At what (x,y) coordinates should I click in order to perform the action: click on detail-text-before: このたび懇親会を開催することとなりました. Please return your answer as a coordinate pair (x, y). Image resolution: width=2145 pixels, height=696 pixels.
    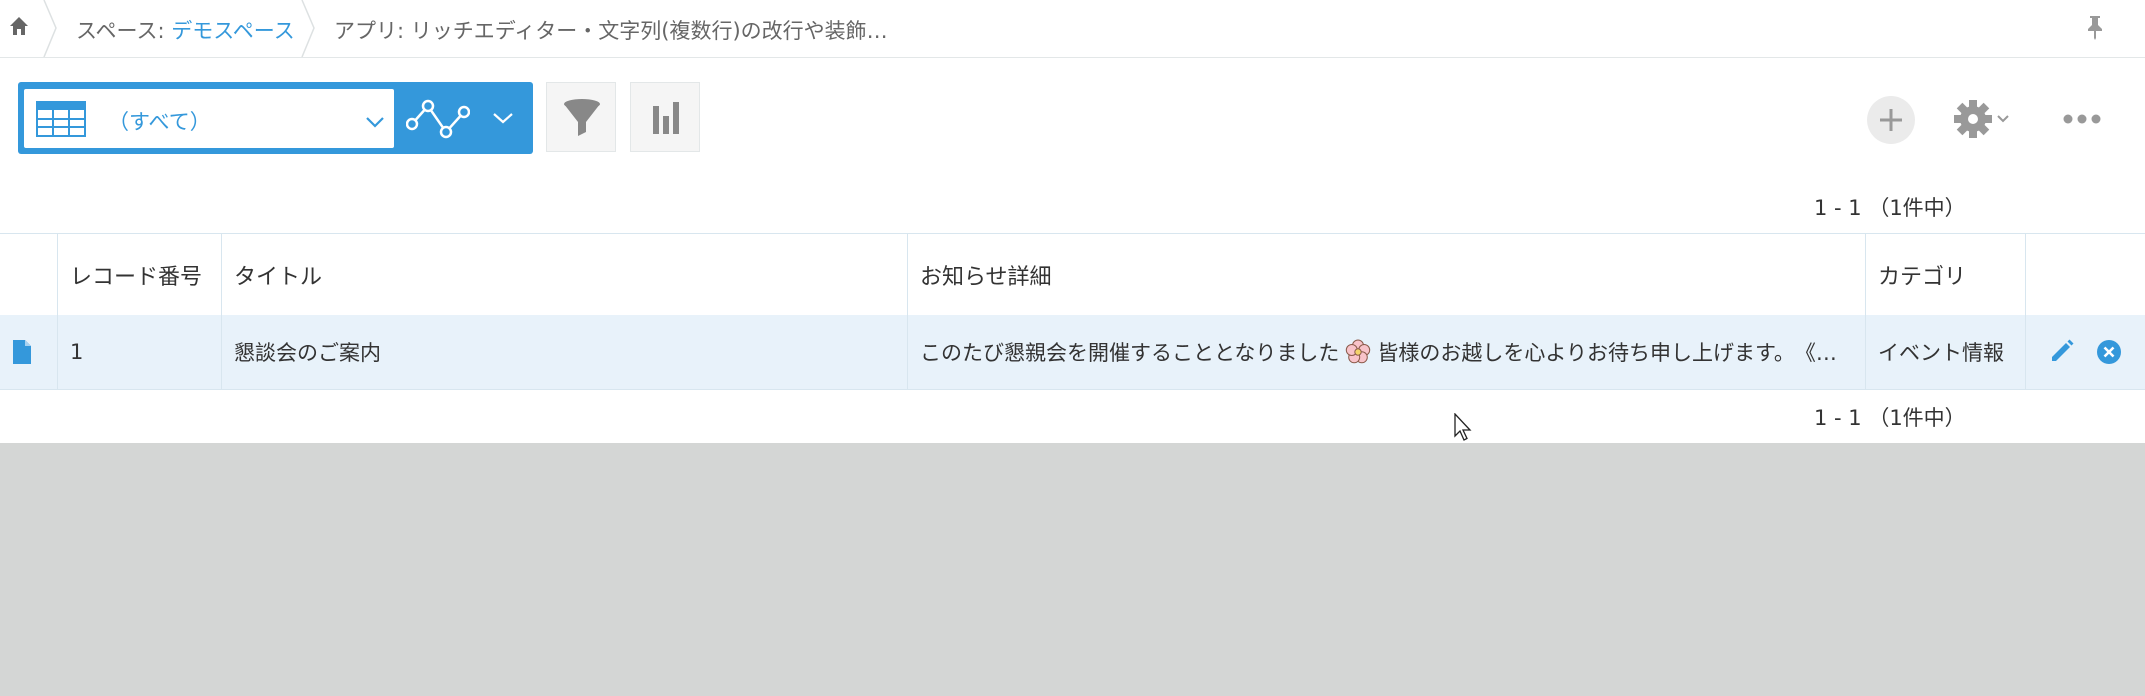
    Looking at the image, I should click on (1130, 353).